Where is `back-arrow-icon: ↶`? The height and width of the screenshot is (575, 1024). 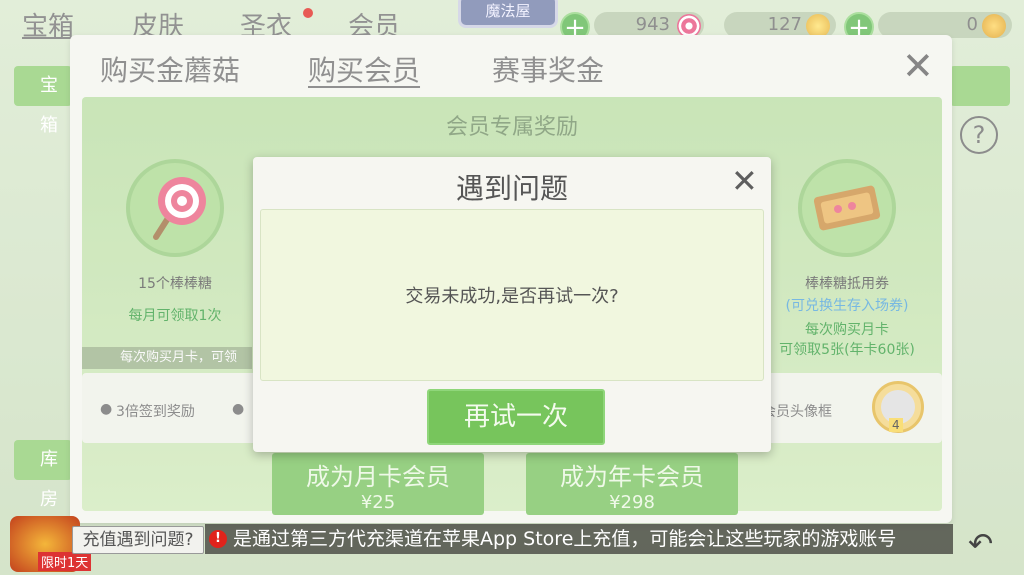
back-arrow-icon: ↶ is located at coordinates (980, 544).